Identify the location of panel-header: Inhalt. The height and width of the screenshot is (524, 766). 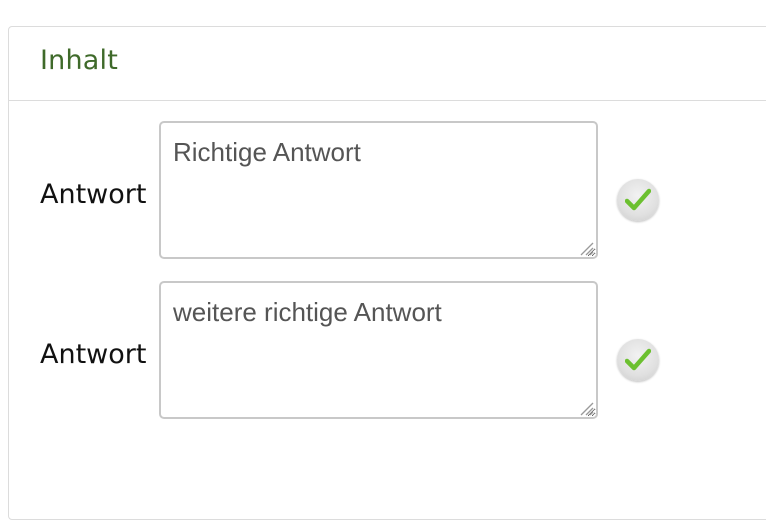
(387, 64).